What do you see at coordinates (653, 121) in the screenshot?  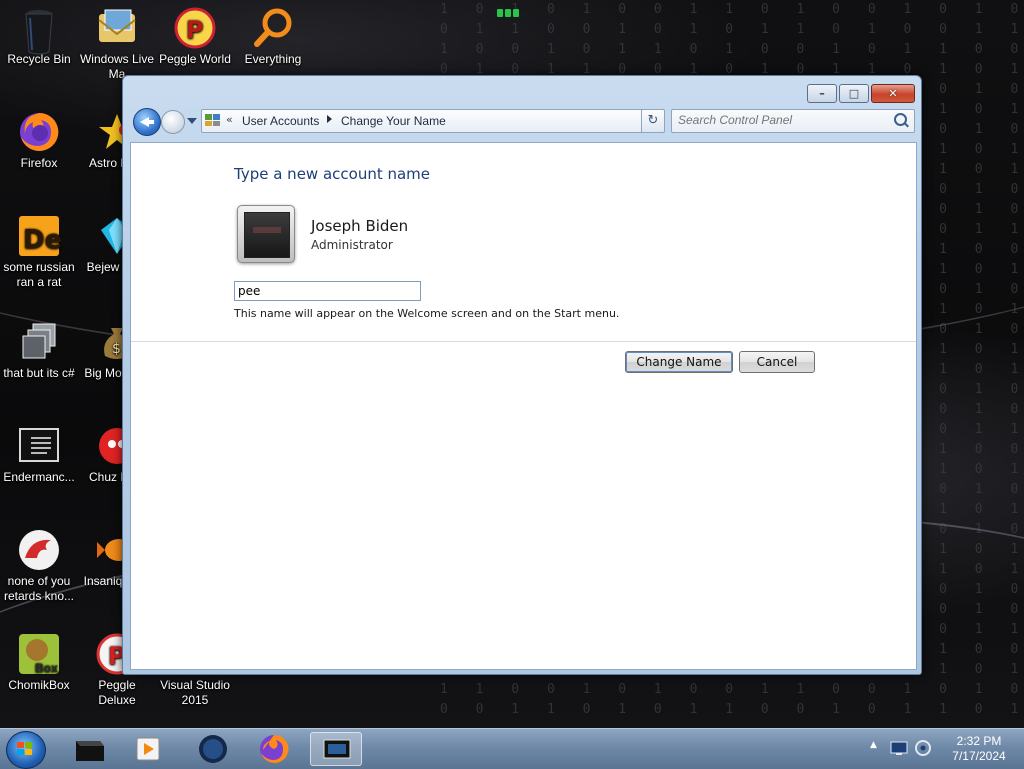 I see `refresh-button: ↻` at bounding box center [653, 121].